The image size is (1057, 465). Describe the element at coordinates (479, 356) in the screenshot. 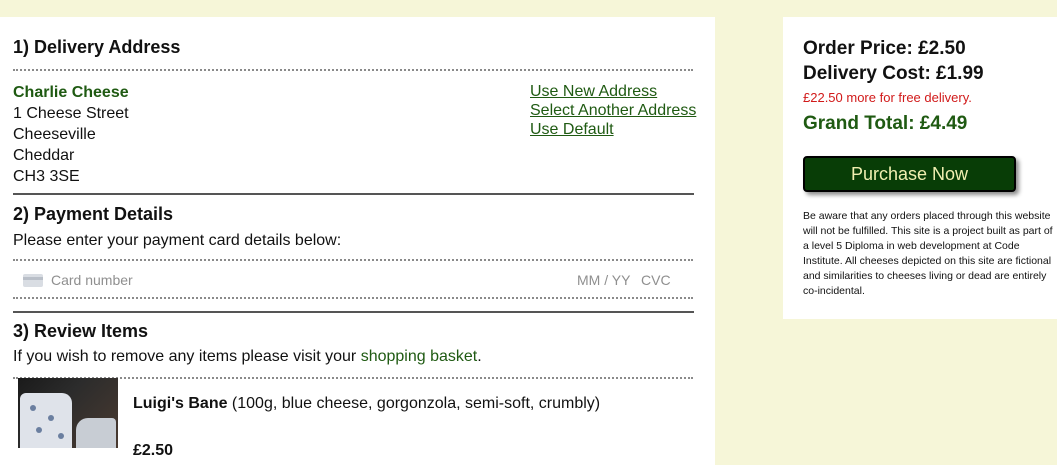

I see `review-instructions-end: .` at that location.